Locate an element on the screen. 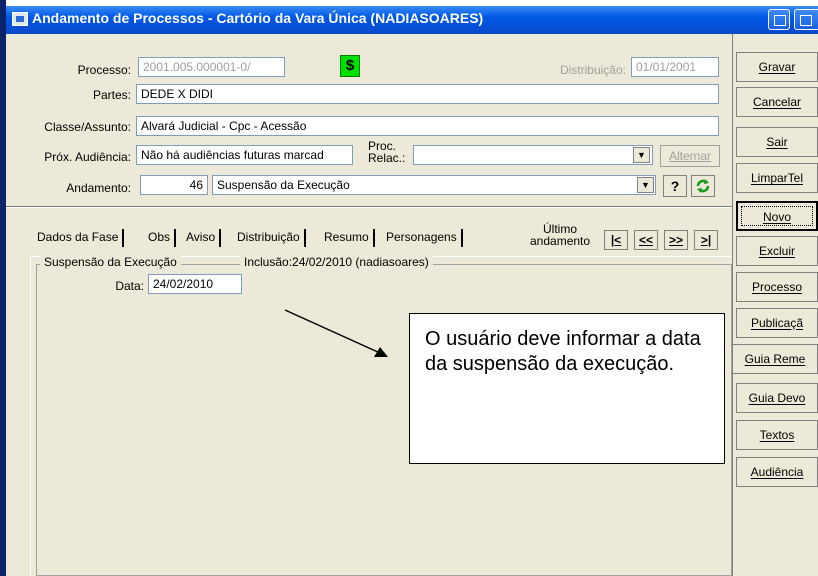 This screenshot has height=576, width=818. proc-relac-label-line2: Relac.: is located at coordinates (387, 158).